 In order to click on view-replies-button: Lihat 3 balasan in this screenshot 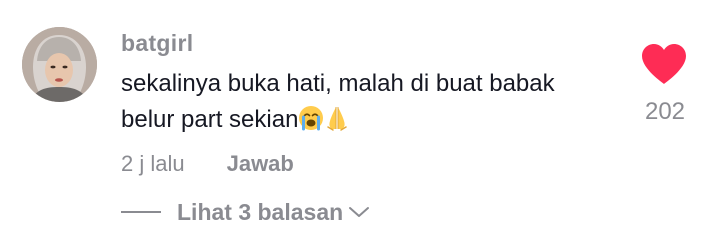, I will do `click(246, 212)`.